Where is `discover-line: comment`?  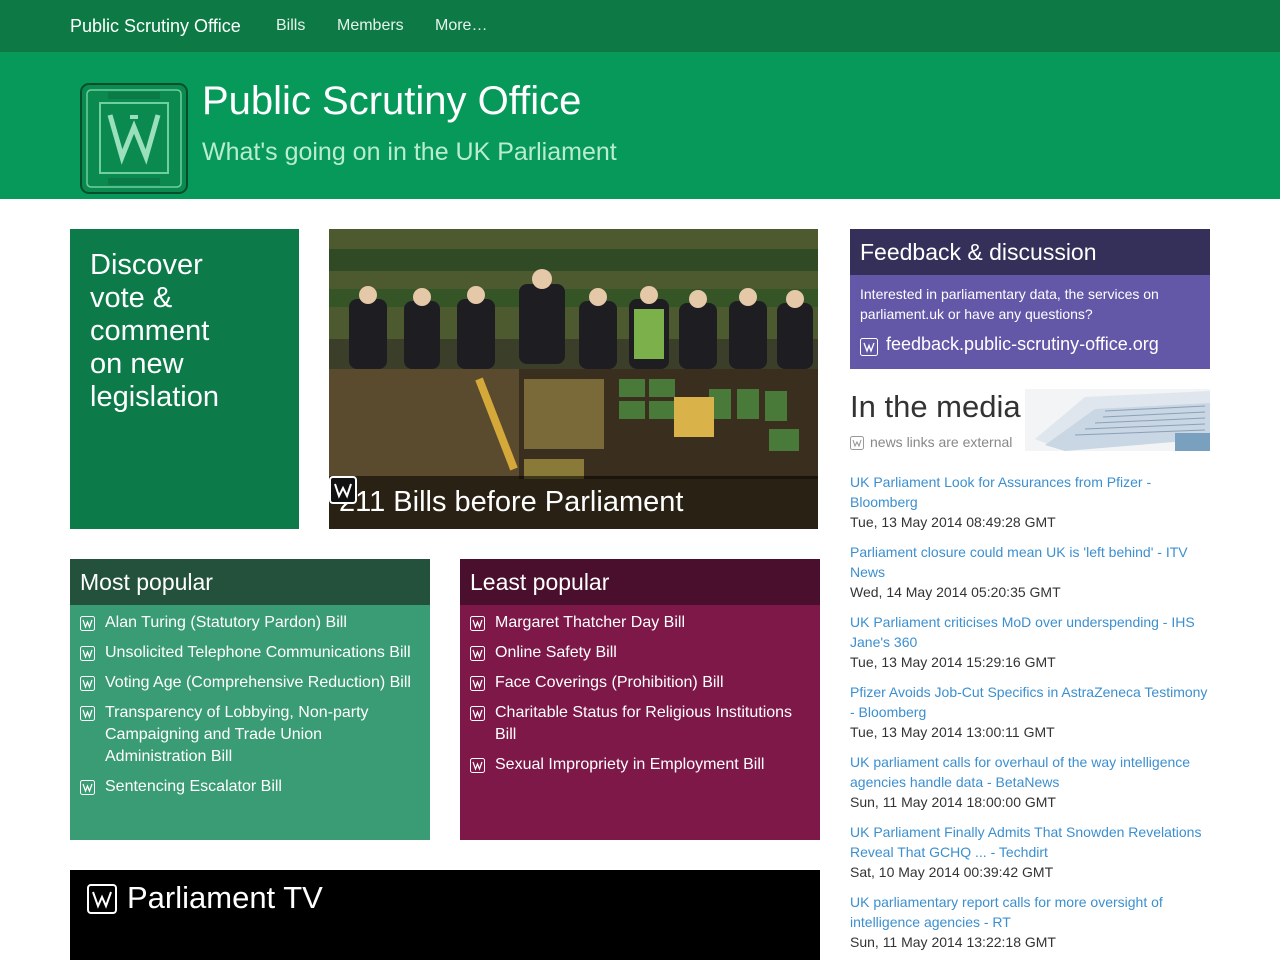
discover-line: comment is located at coordinates (150, 331).